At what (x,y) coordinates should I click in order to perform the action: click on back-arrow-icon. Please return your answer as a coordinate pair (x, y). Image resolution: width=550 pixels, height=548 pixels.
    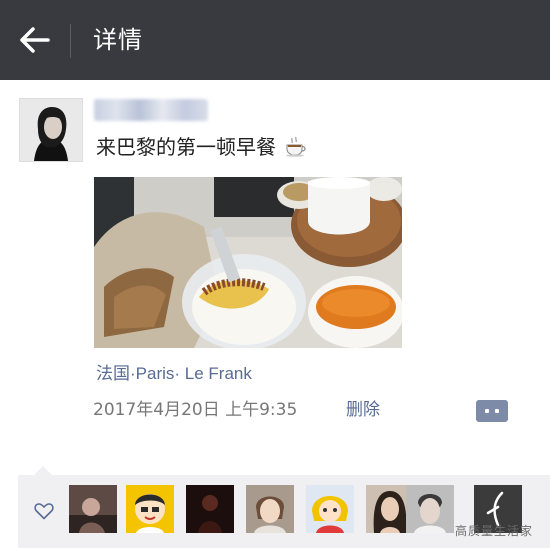
    Looking at the image, I should click on (38, 40).